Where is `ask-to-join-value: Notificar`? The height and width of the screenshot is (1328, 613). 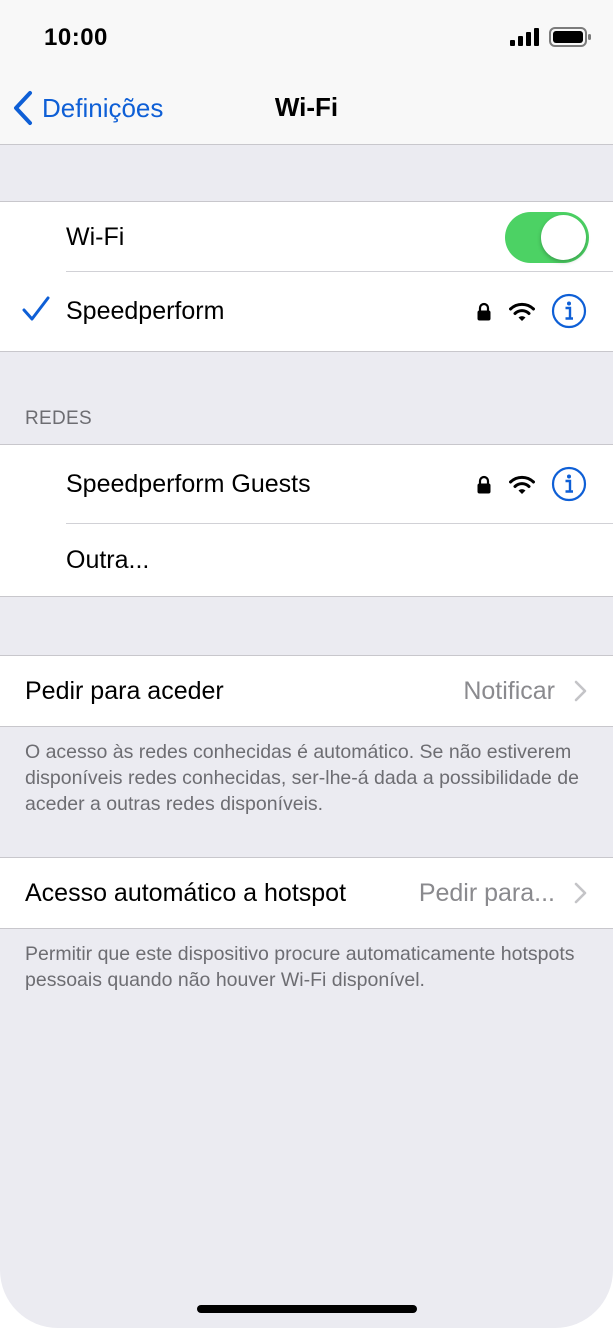 ask-to-join-value: Notificar is located at coordinates (509, 690).